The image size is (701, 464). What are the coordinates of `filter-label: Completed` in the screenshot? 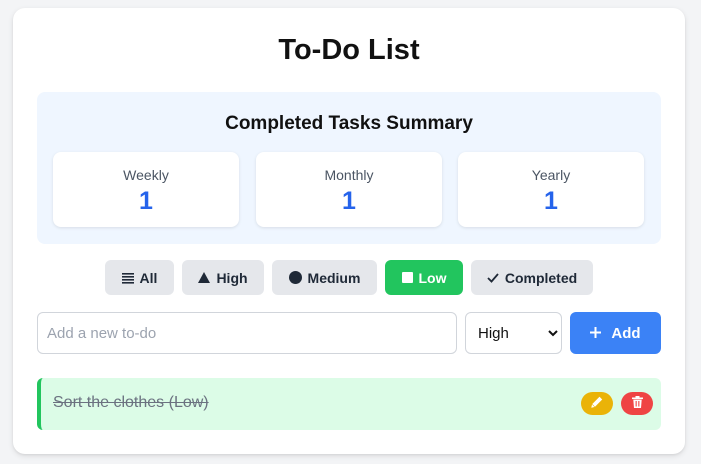 It's located at (541, 277).